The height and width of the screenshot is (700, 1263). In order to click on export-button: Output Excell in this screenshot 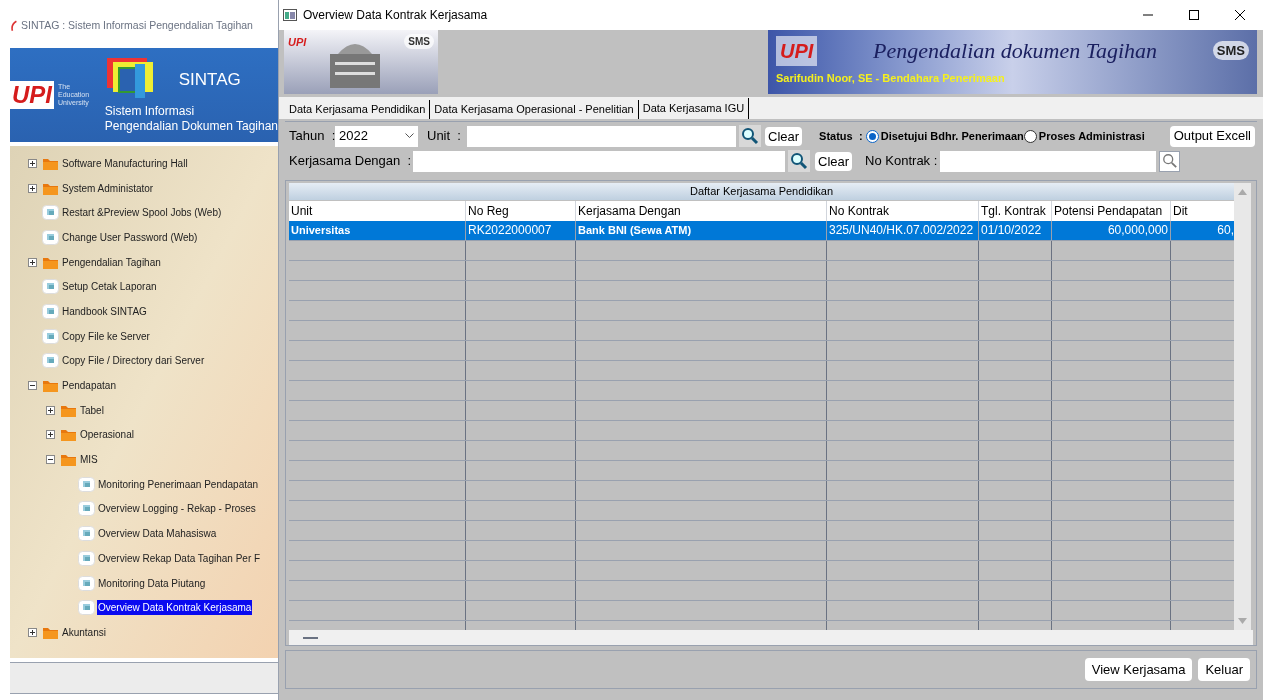, I will do `click(1212, 136)`.